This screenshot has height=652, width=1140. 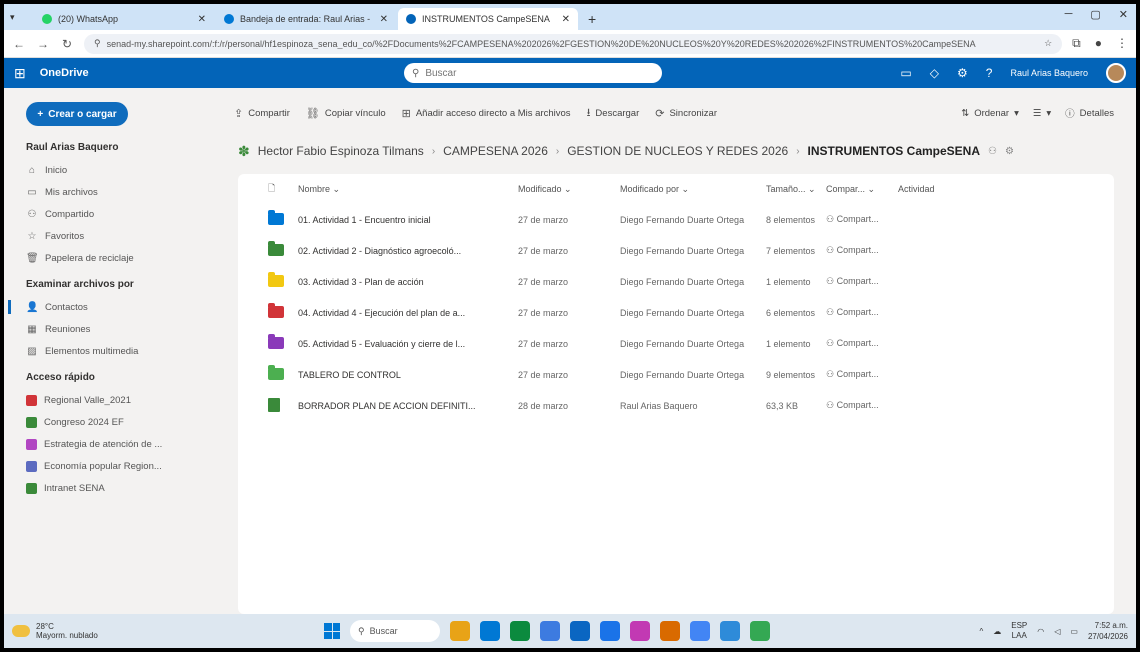 I want to click on tab-search-icon: ▾, so click(x=18, y=17).